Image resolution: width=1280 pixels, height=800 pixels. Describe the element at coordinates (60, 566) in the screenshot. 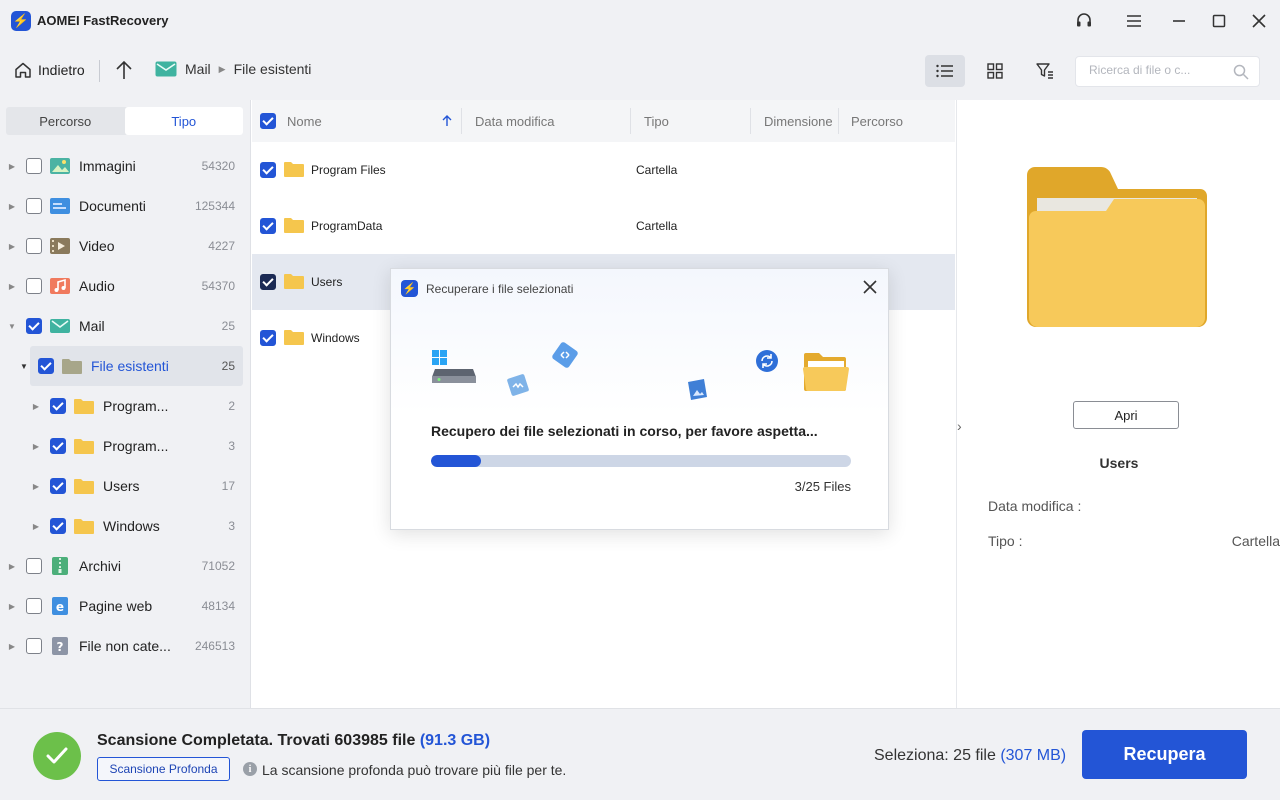

I see `archive-icon` at that location.